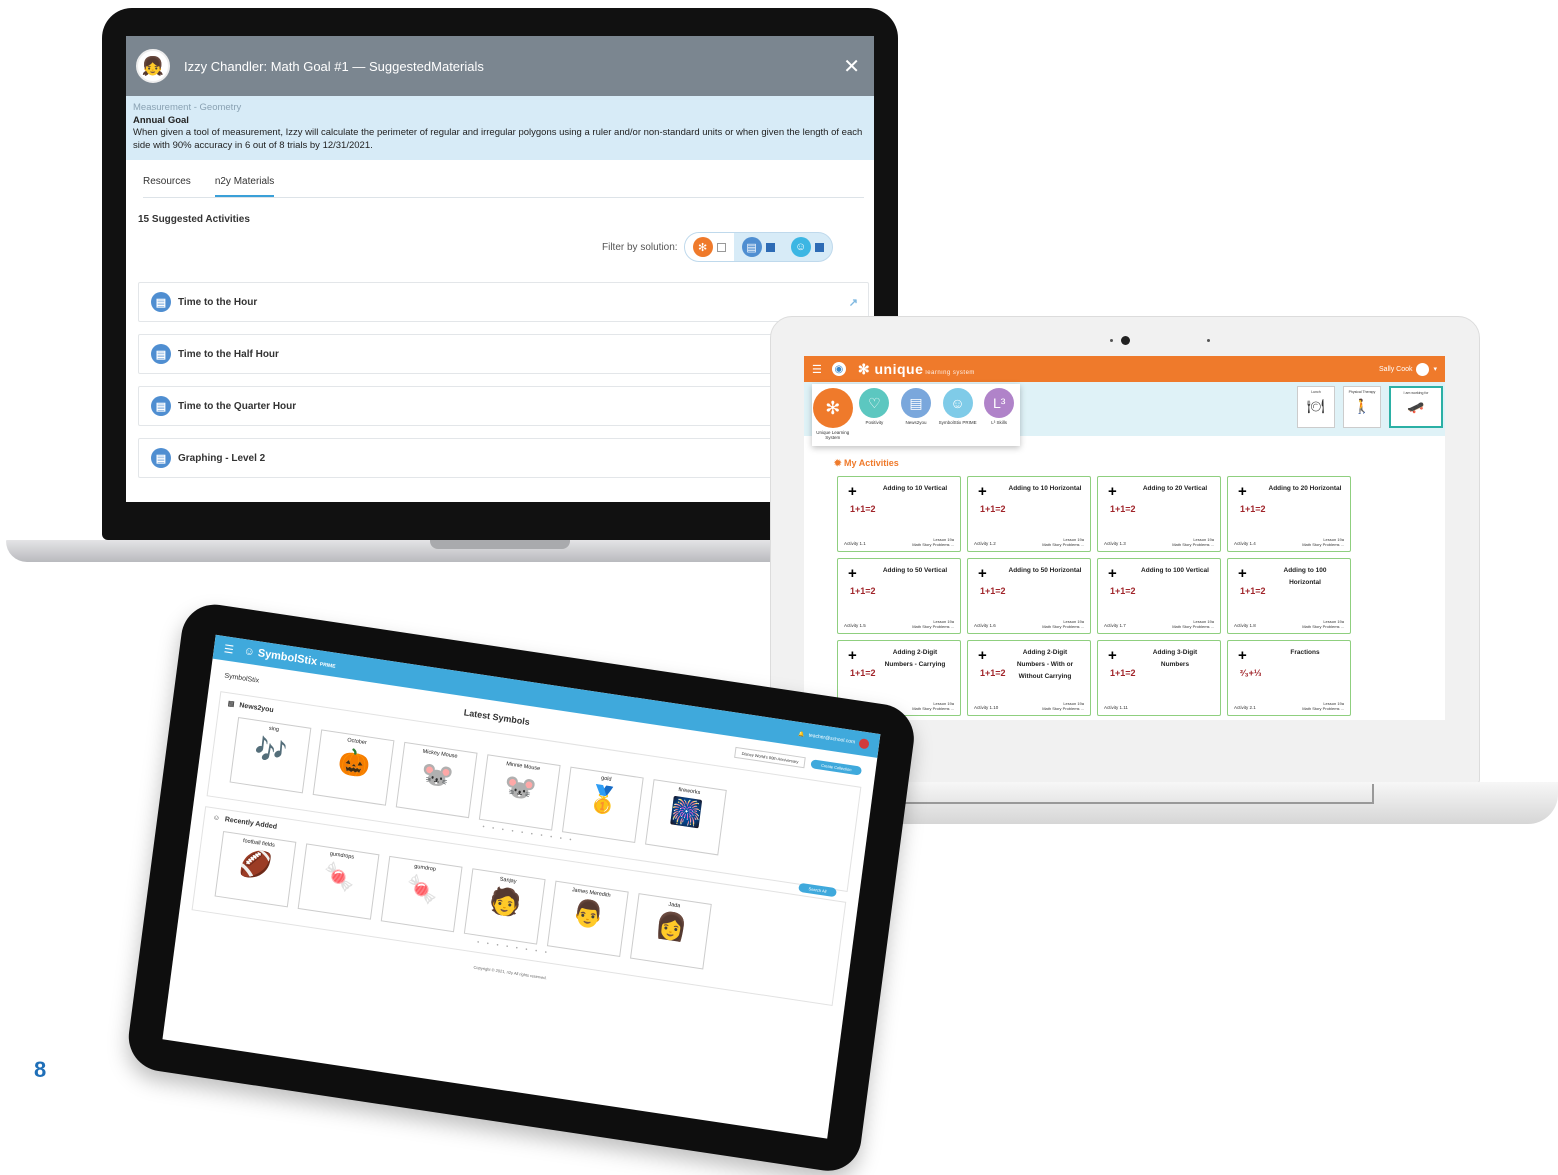 The height and width of the screenshot is (1175, 1558). Describe the element at coordinates (354, 762) in the screenshot. I see `symbol-picture-icon: 🎃` at that location.